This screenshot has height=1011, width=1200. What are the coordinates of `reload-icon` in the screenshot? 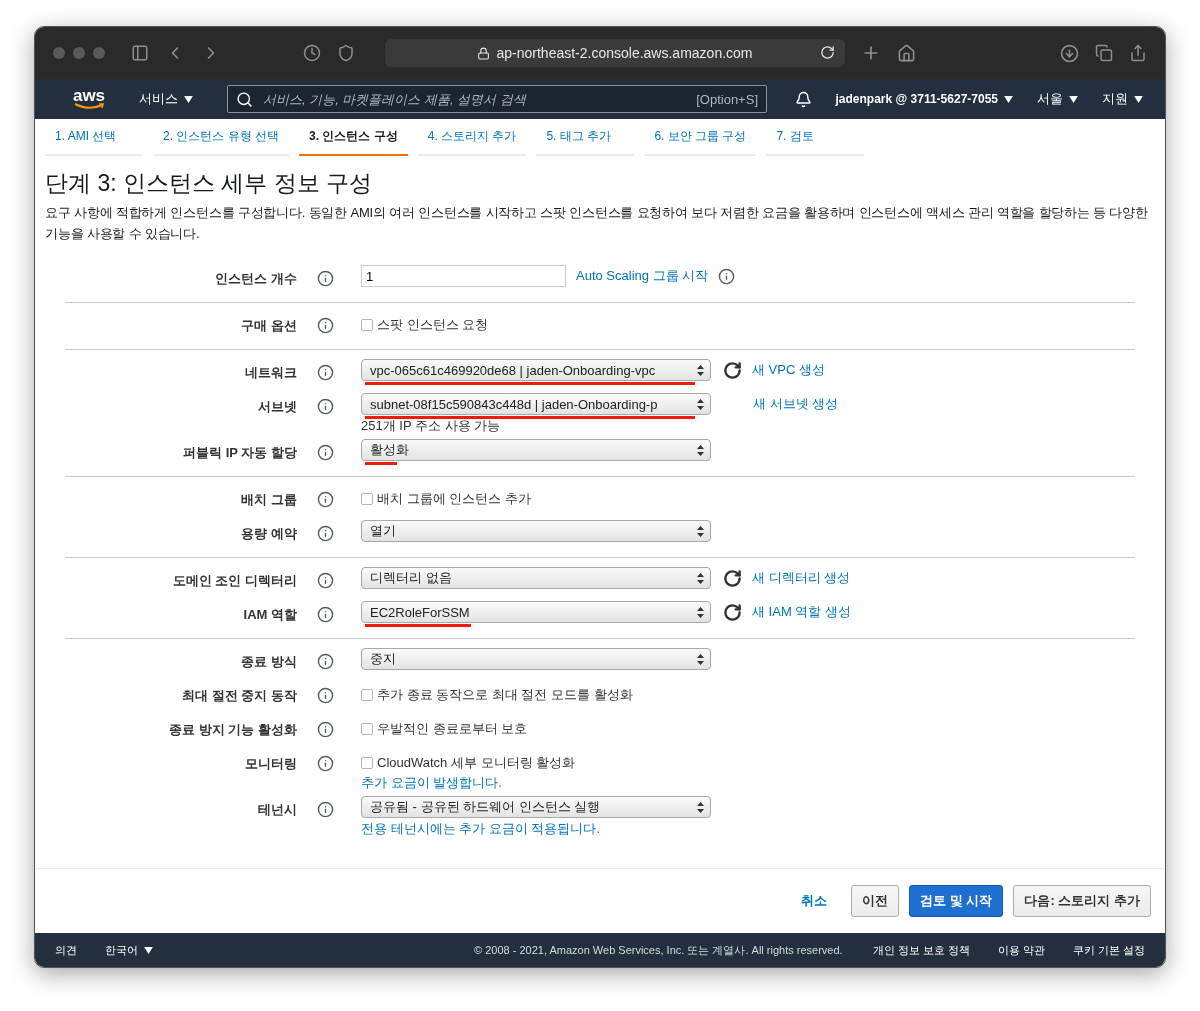 It's located at (827, 52).